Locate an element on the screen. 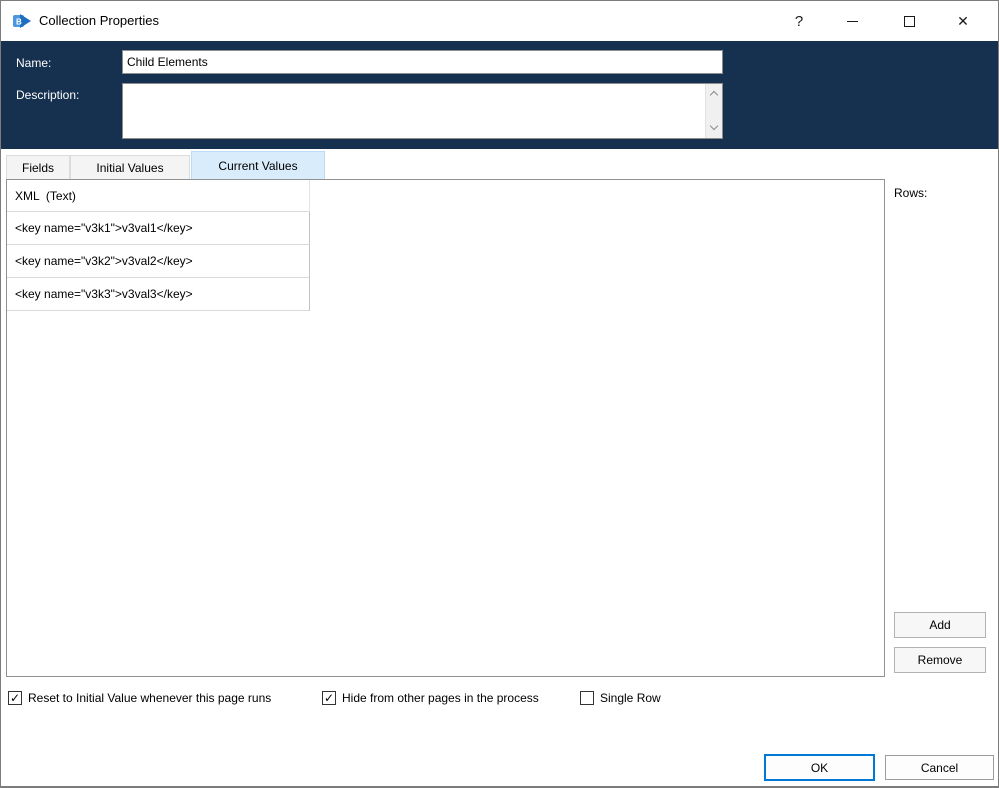 The height and width of the screenshot is (788, 999). maximize-button is located at coordinates (909, 21).